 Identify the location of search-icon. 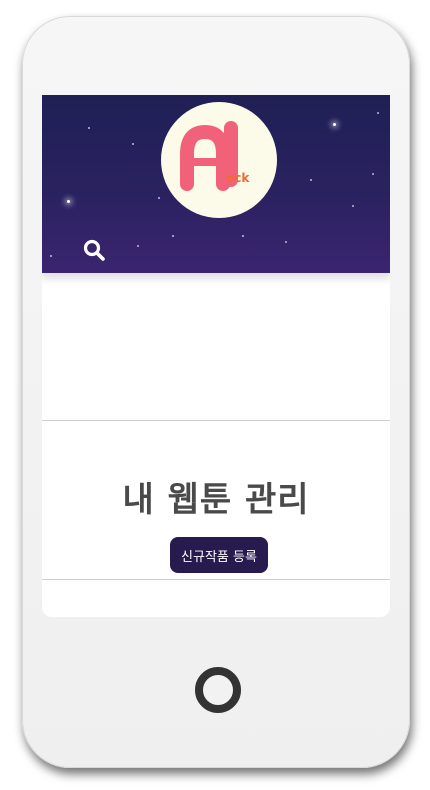
(94, 250).